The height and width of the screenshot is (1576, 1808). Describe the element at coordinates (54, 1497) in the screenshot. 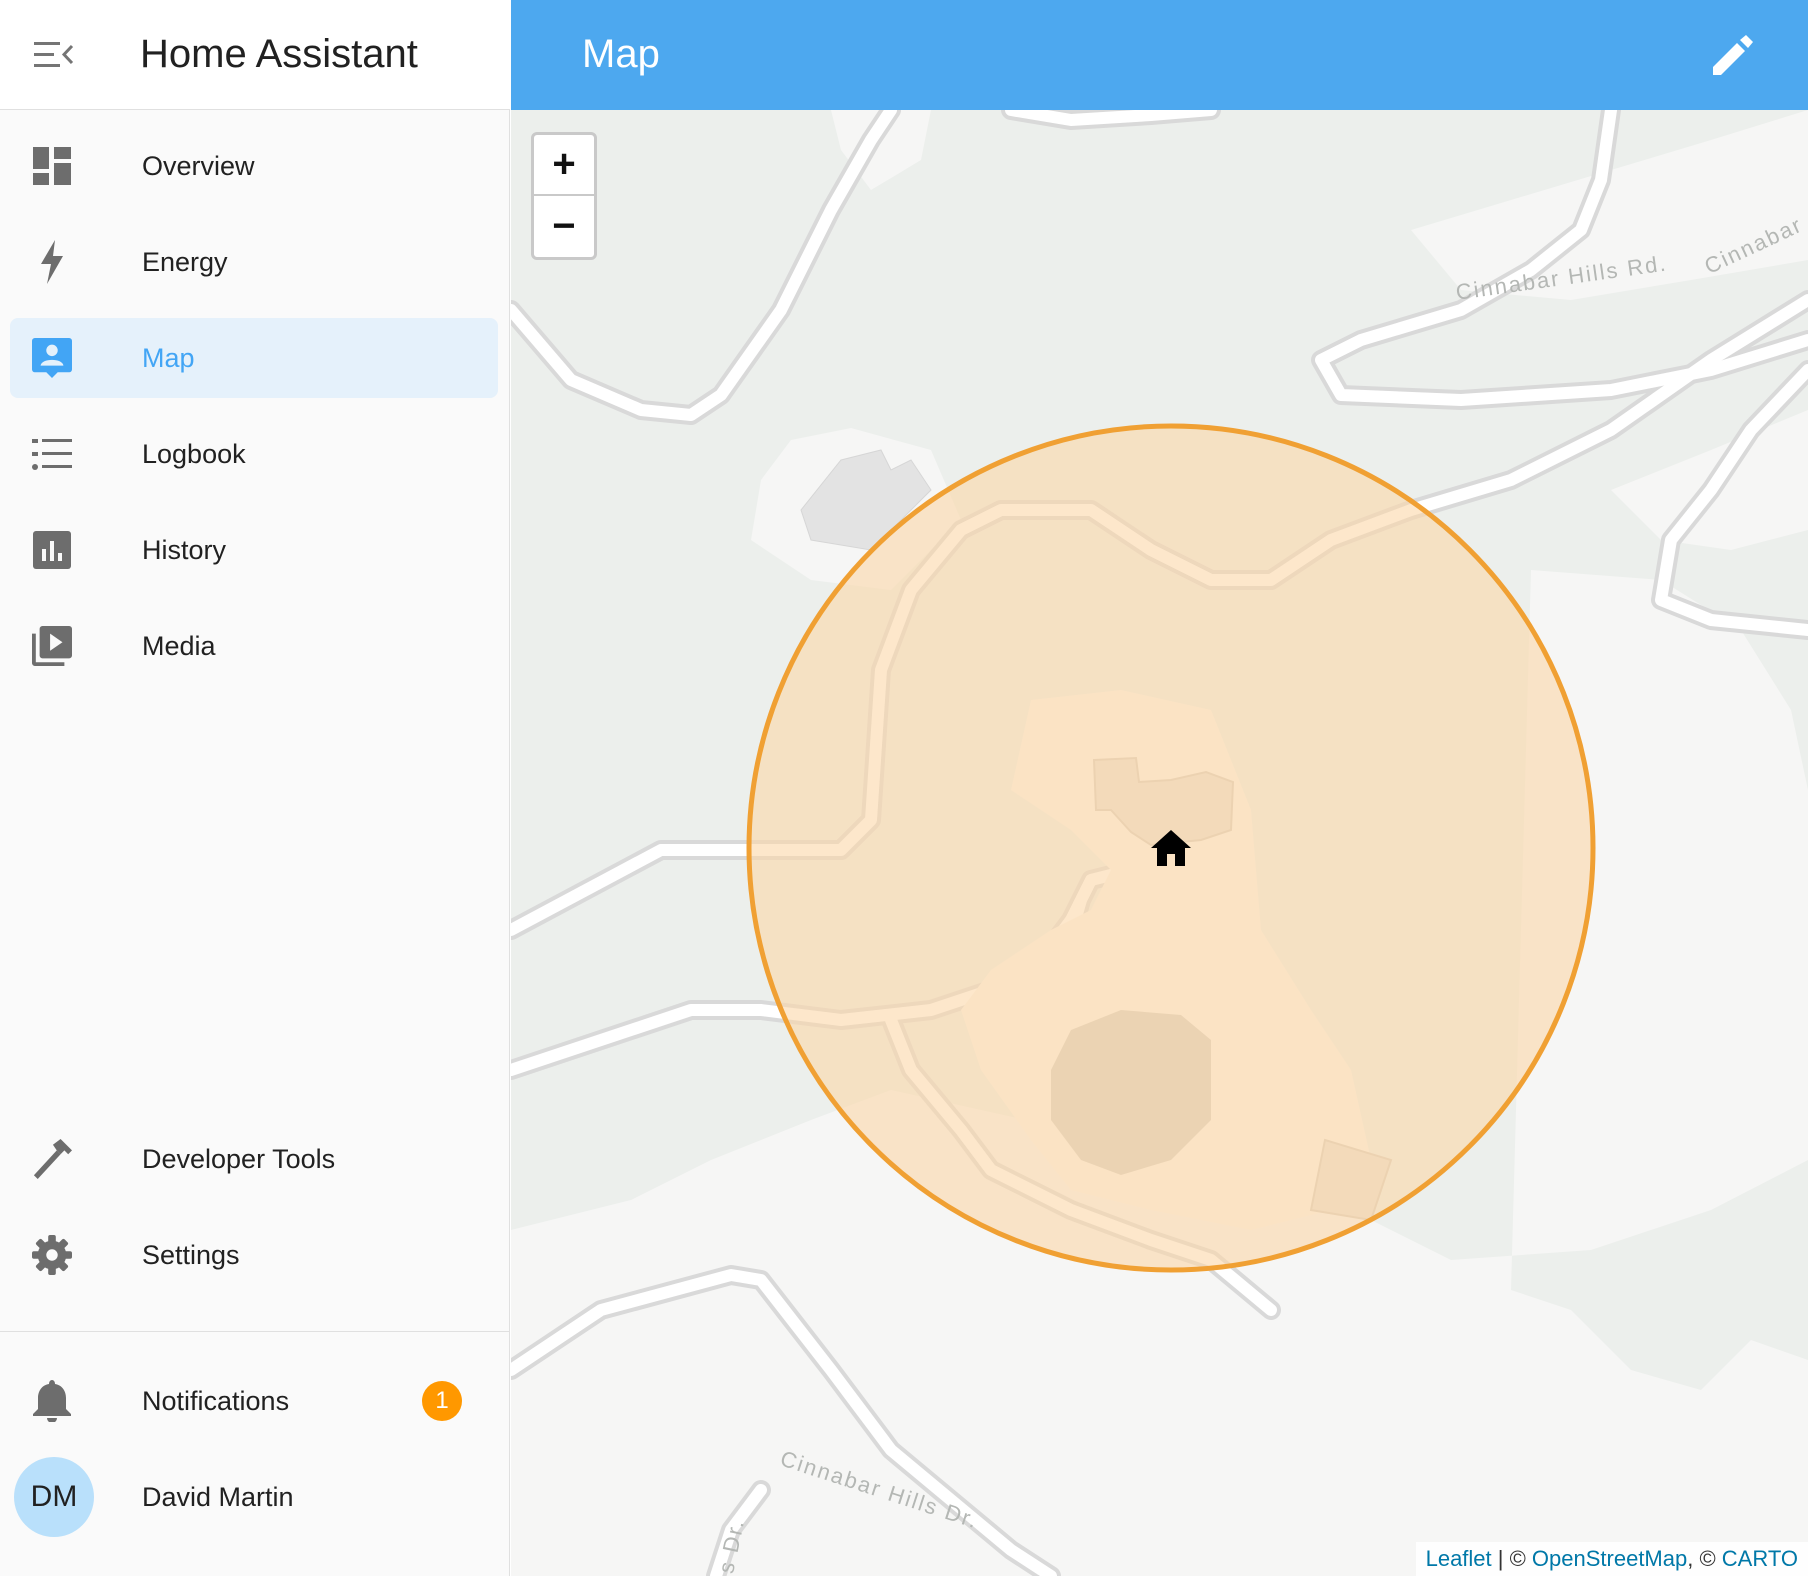

I see `avatar: DM` at that location.